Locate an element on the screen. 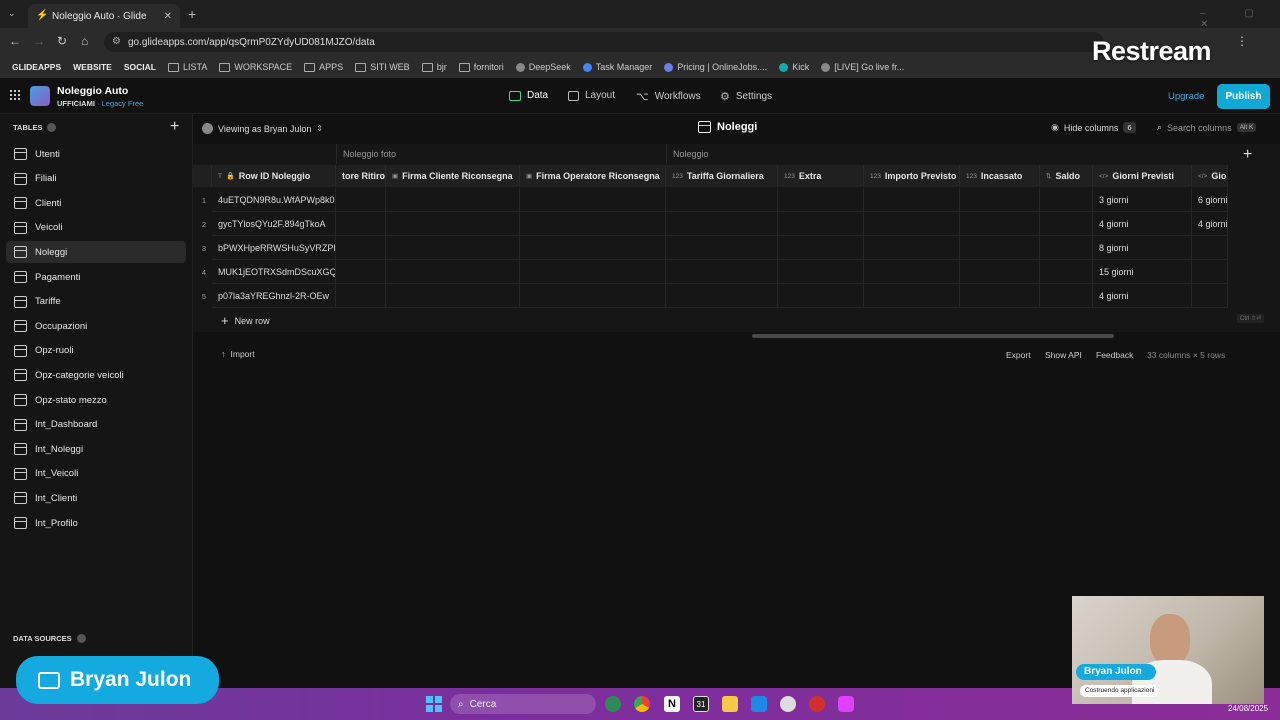 The image size is (1280, 720). sidebar-item-int-veicoli: Int_Veicoli is located at coordinates (96, 474).